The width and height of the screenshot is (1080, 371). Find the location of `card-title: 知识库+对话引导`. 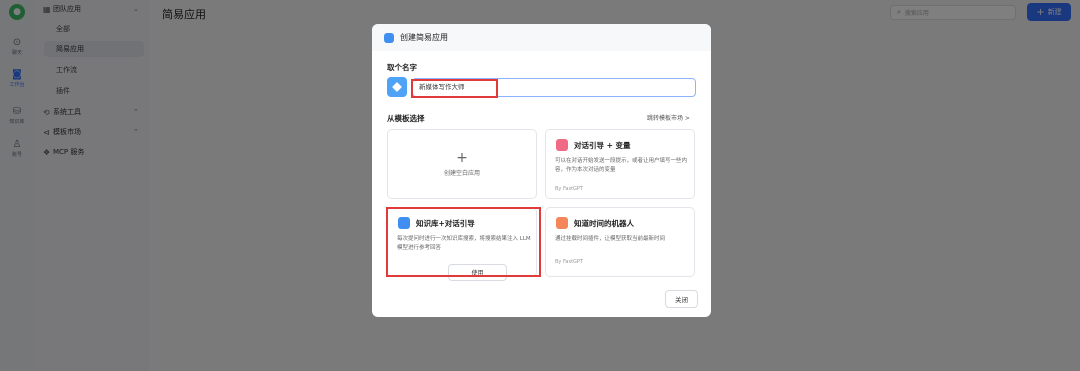

card-title: 知识库+对话引导 is located at coordinates (445, 223).